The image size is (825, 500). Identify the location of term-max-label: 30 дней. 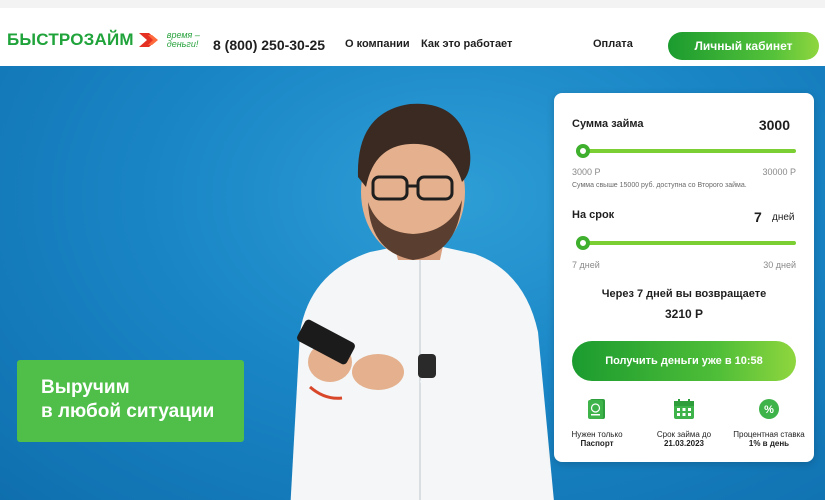
(779, 265).